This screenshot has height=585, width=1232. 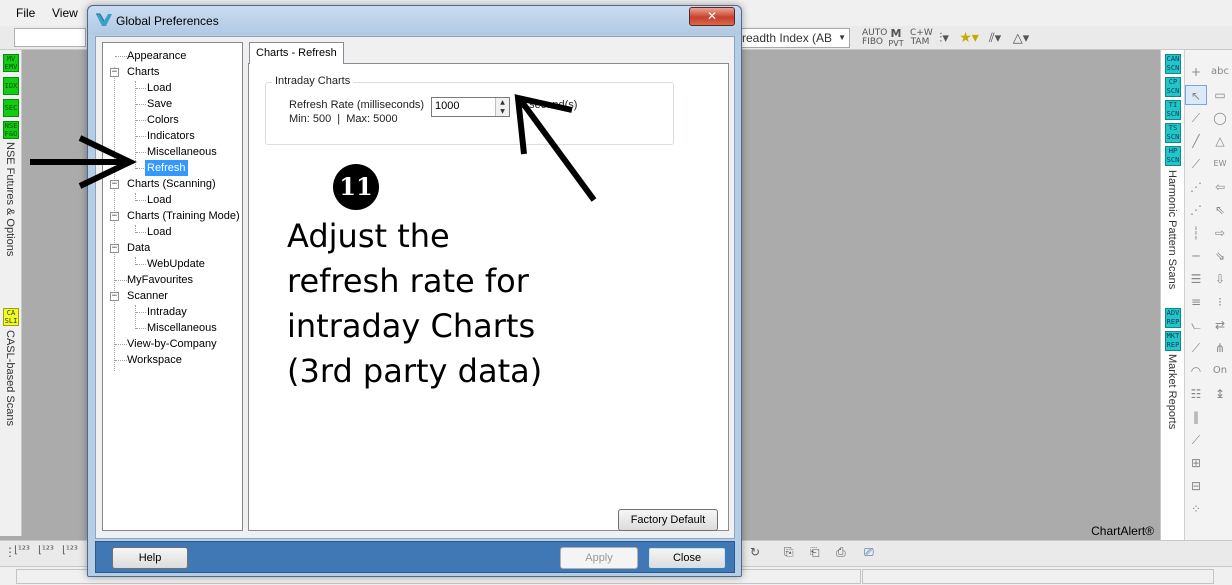 What do you see at coordinates (1173, 64) in the screenshot?
I see `candlestick-scan-button: CAN SCN` at bounding box center [1173, 64].